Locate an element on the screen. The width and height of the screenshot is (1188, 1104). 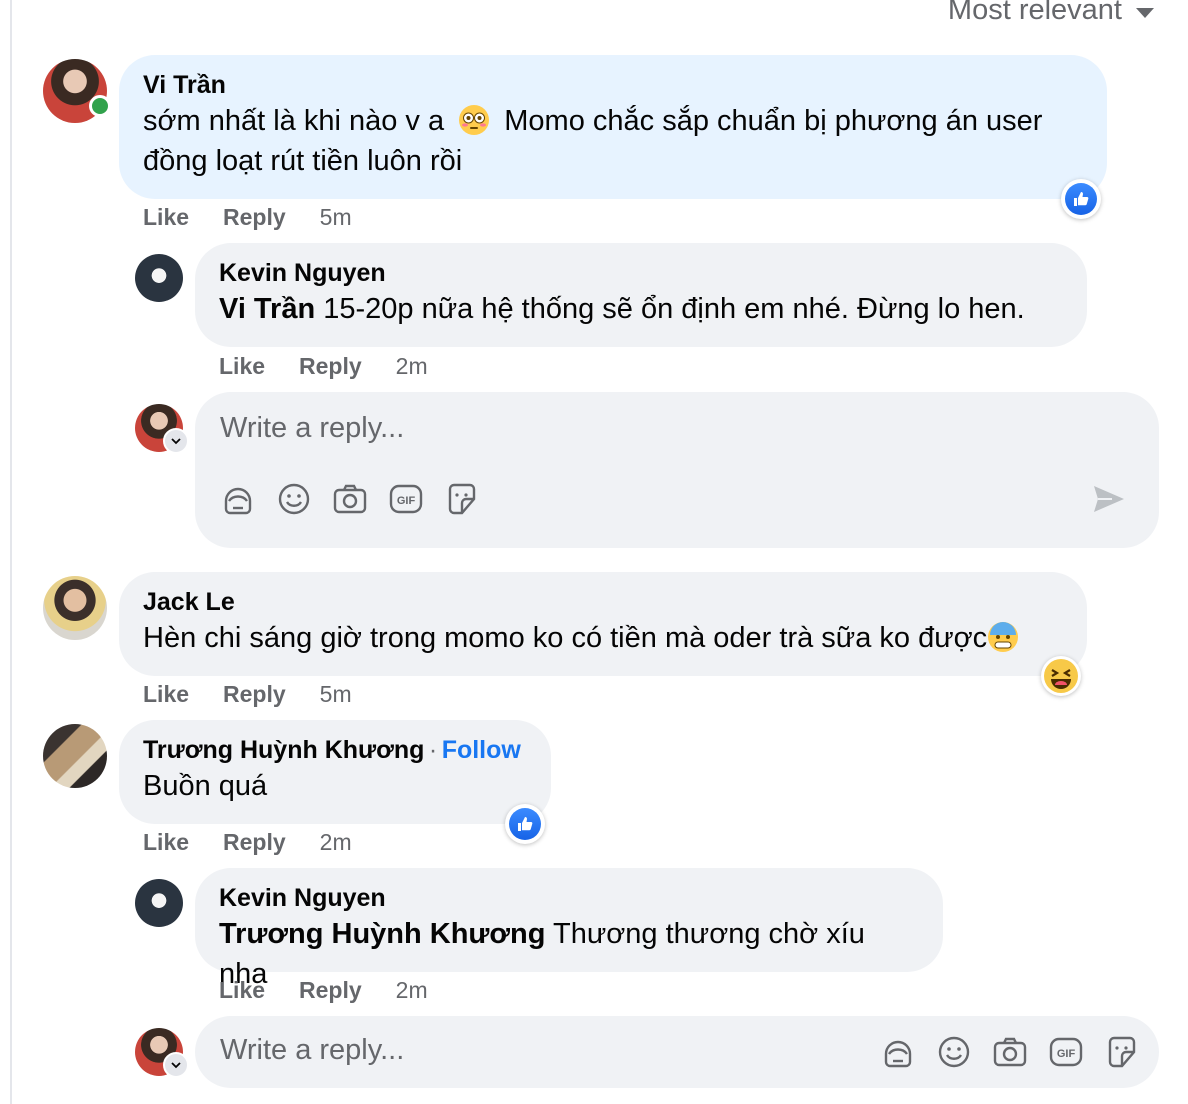
comment-header: Trương Huỳnh Khương · Follow is located at coordinates (335, 750).